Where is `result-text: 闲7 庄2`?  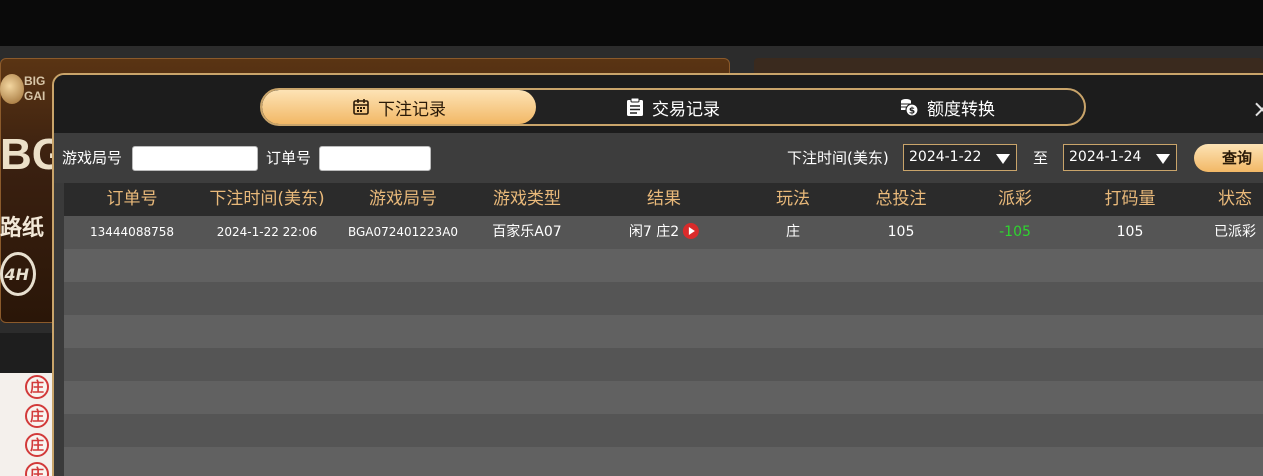
result-text: 闲7 庄2 is located at coordinates (654, 232).